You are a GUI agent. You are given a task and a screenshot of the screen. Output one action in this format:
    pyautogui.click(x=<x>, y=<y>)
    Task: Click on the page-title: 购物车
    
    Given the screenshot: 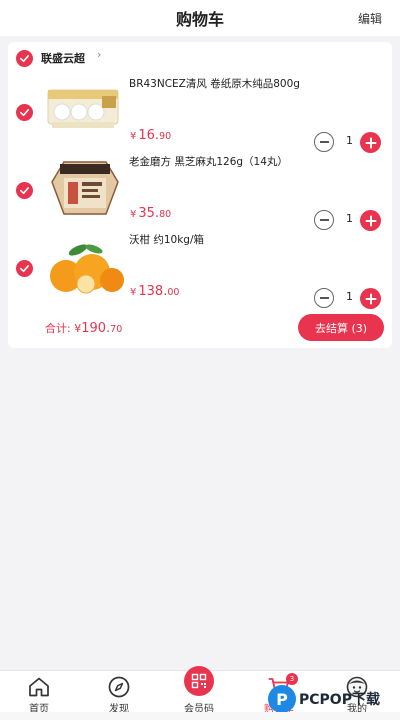 What is the action you would take?
    pyautogui.click(x=199, y=19)
    